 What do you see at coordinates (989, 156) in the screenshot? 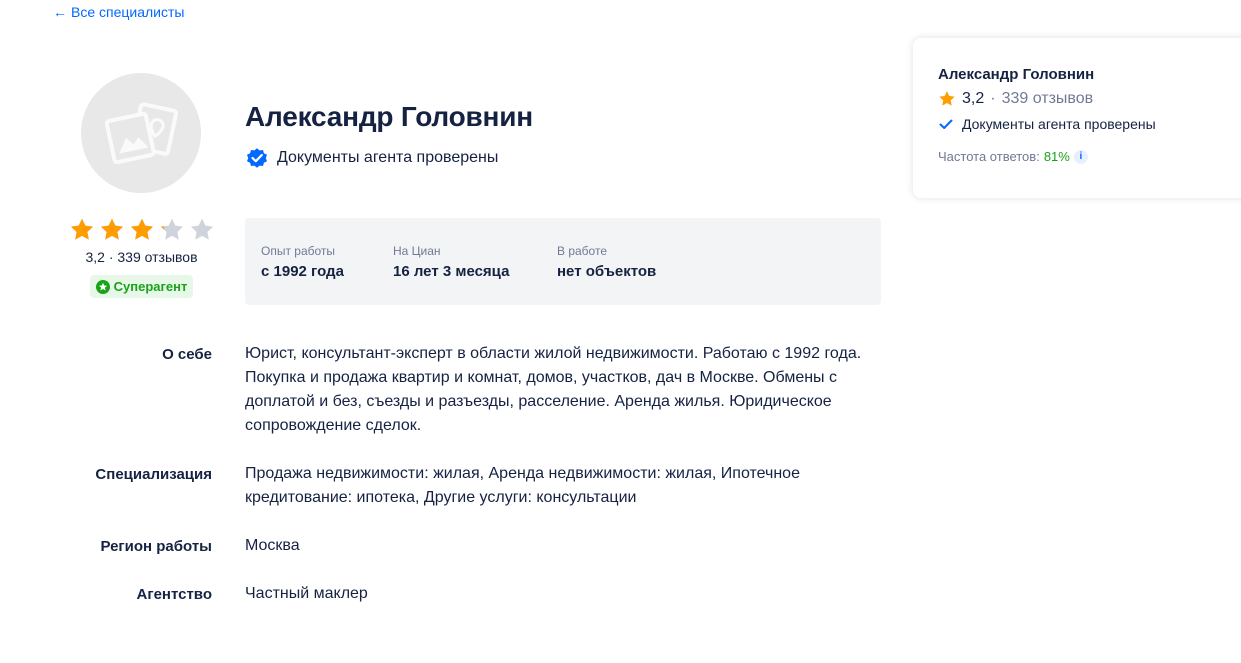
I see `freq-label: Частота ответов:` at bounding box center [989, 156].